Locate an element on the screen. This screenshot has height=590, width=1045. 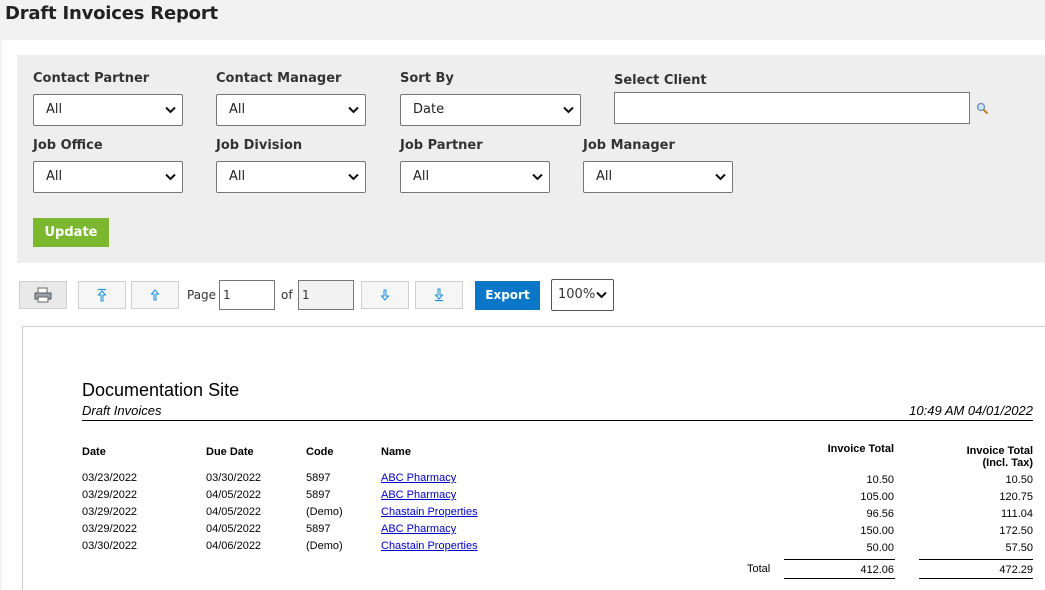
job-manager-label: Job Manager is located at coordinates (629, 145).